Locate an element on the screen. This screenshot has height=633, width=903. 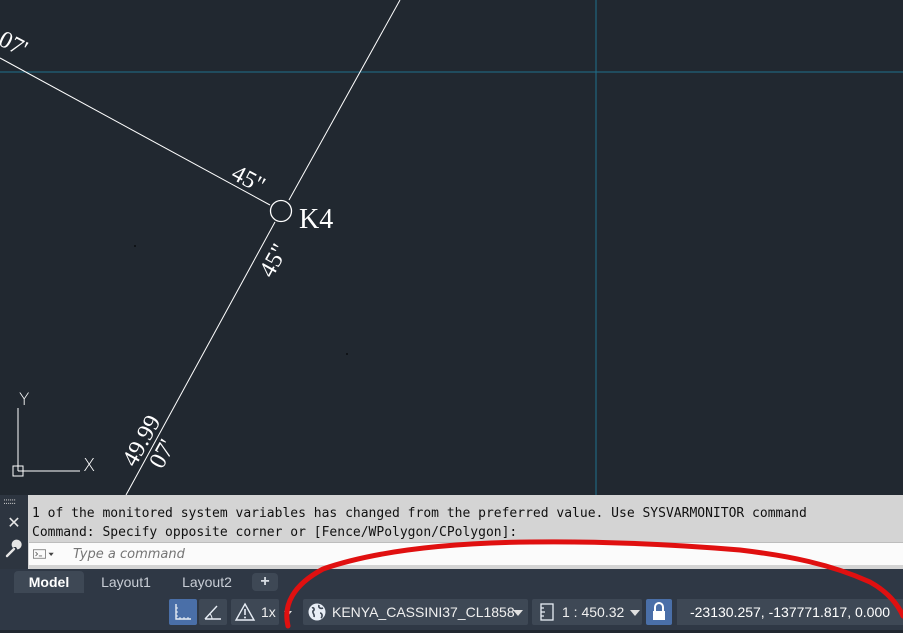
command-line-grip: :::::: ✕ is located at coordinates (14, 532).